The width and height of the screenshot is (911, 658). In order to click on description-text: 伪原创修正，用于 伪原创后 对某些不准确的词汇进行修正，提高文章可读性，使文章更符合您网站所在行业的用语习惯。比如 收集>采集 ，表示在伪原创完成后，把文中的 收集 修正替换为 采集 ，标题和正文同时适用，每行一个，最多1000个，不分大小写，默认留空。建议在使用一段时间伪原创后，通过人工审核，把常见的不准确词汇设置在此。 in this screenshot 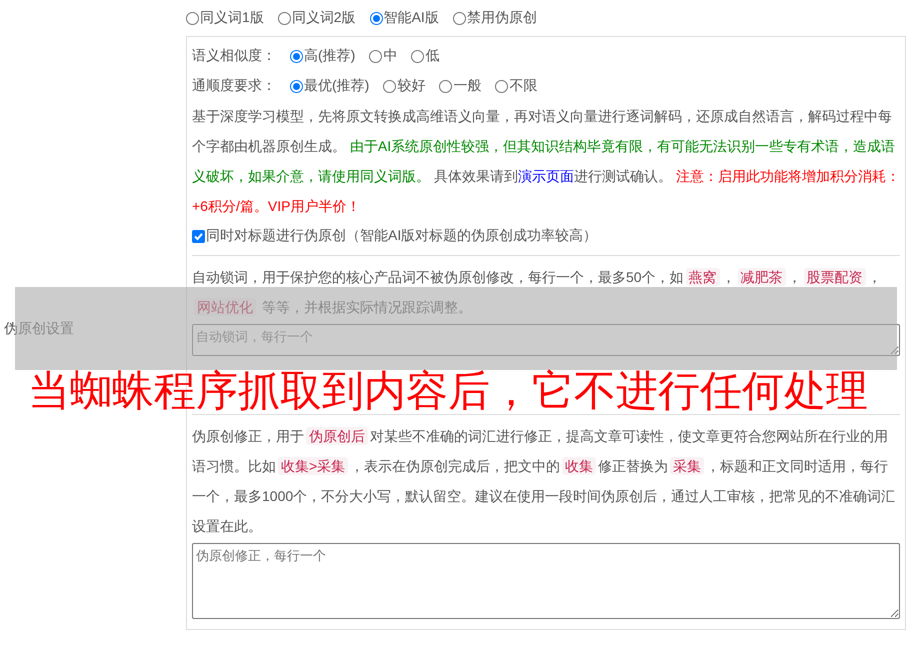, I will do `click(544, 481)`.